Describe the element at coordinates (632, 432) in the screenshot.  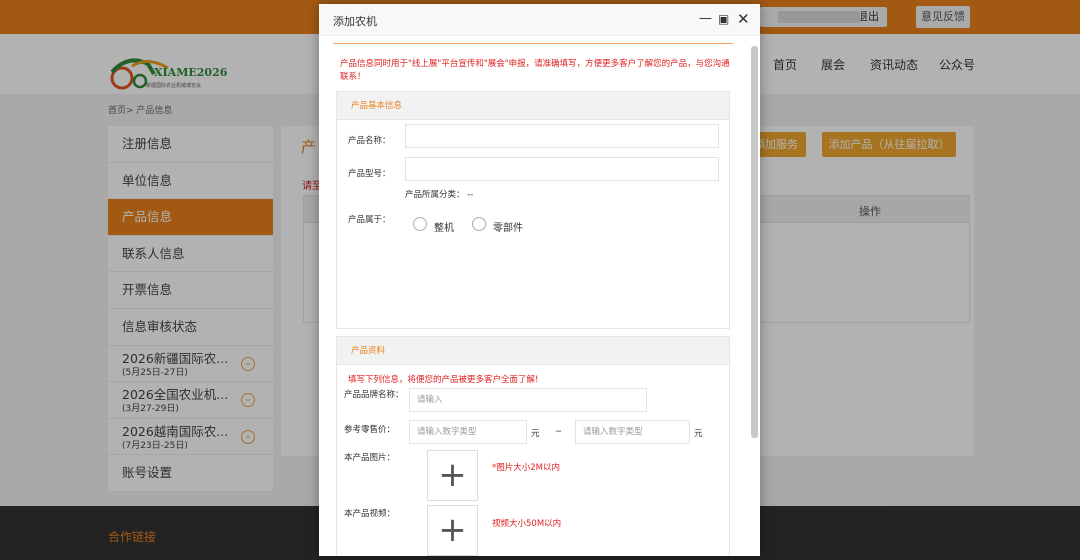
I see `price-max-input: 请输入数字类型` at that location.